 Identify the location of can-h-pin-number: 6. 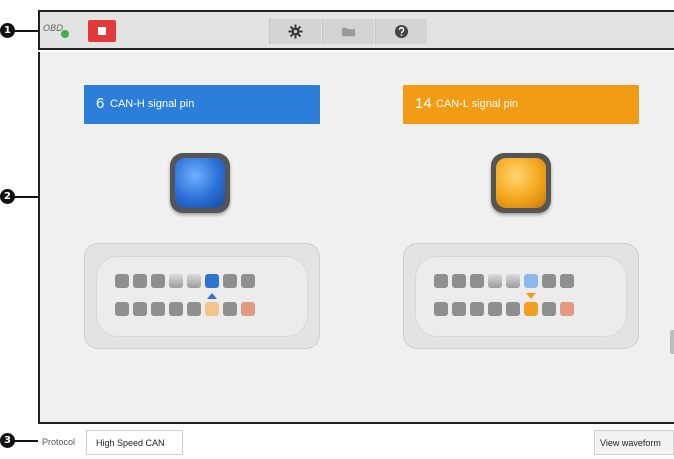
(100, 103).